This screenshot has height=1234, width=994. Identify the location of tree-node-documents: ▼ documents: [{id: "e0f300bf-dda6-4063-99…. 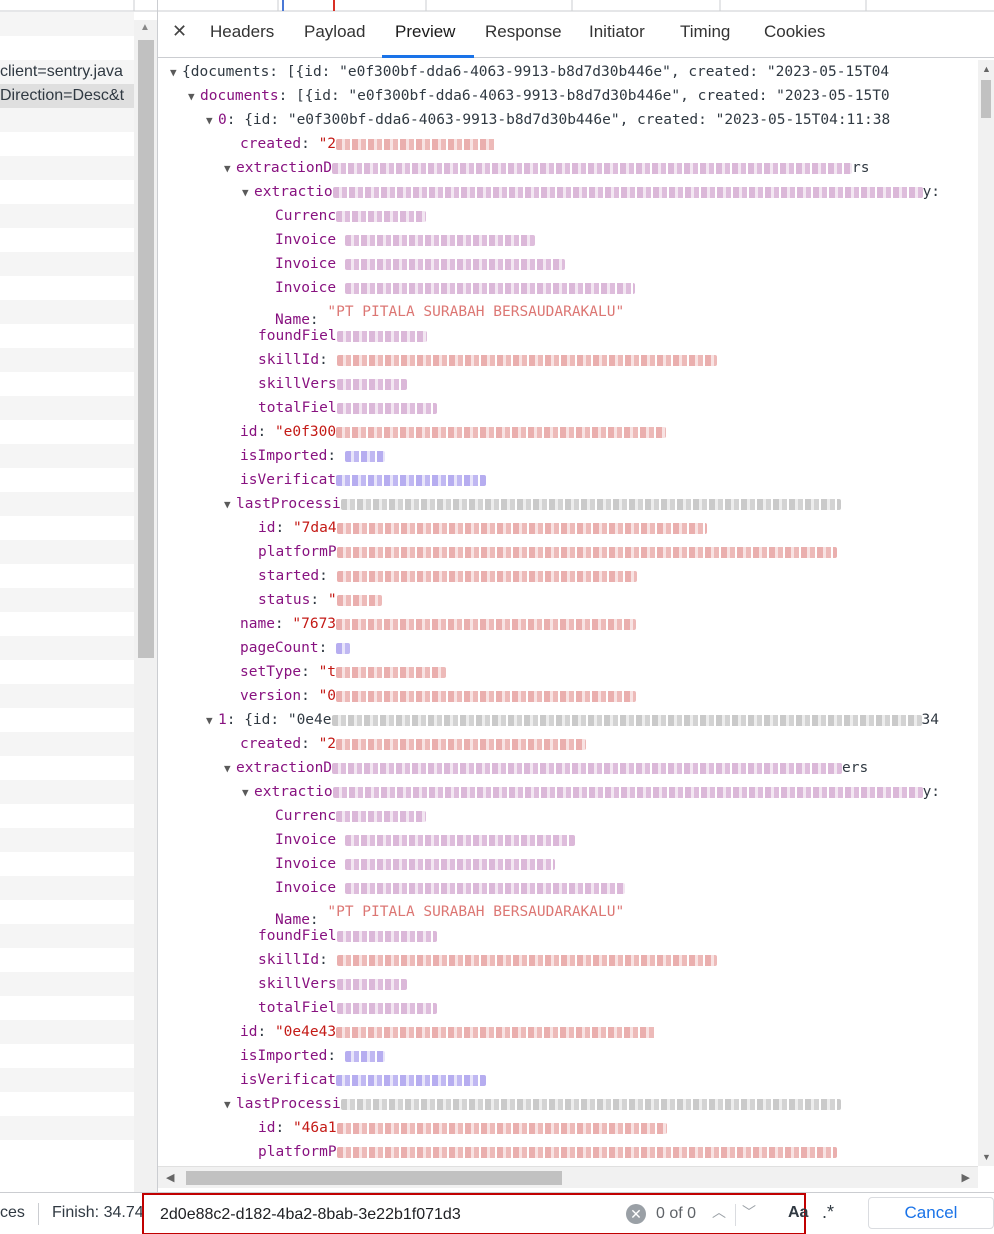
(539, 96).